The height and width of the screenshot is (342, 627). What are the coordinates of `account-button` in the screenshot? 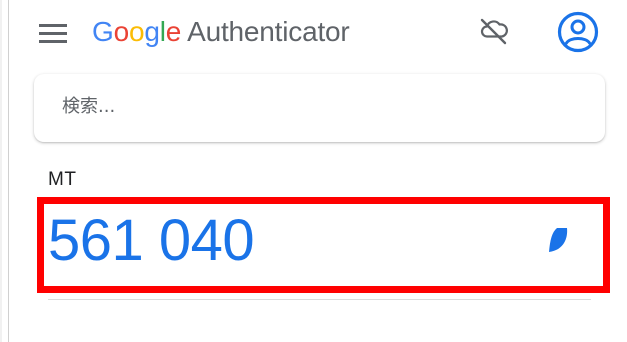 It's located at (578, 32).